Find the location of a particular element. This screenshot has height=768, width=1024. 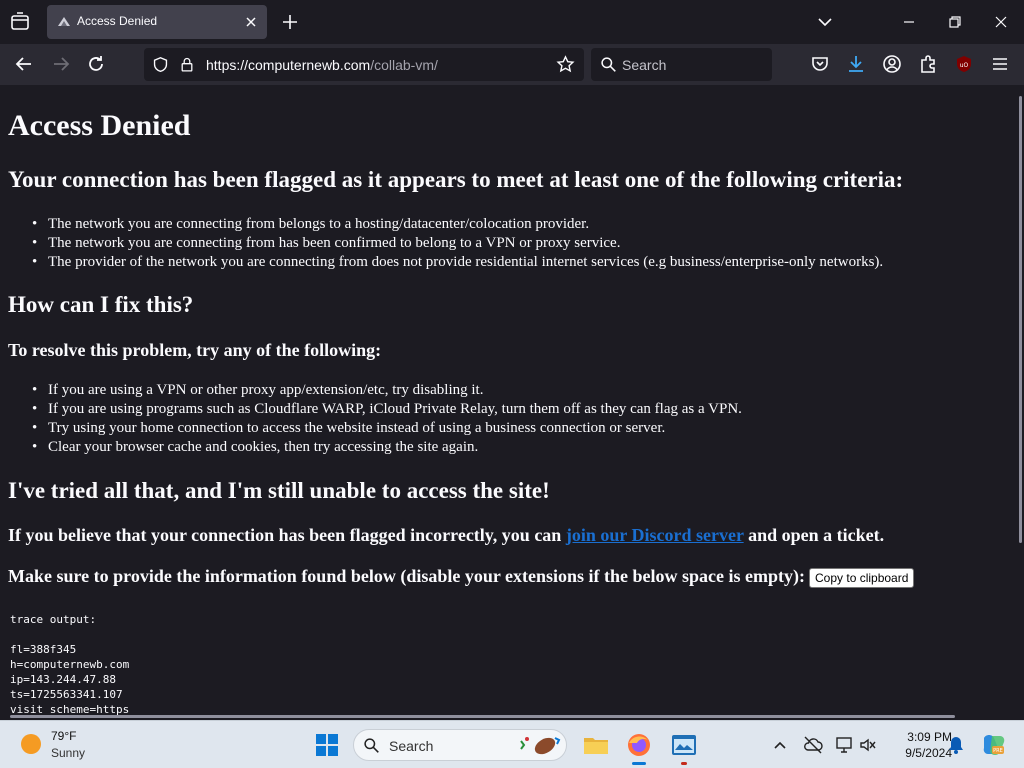

taskbar-search-label: Search is located at coordinates (411, 746).